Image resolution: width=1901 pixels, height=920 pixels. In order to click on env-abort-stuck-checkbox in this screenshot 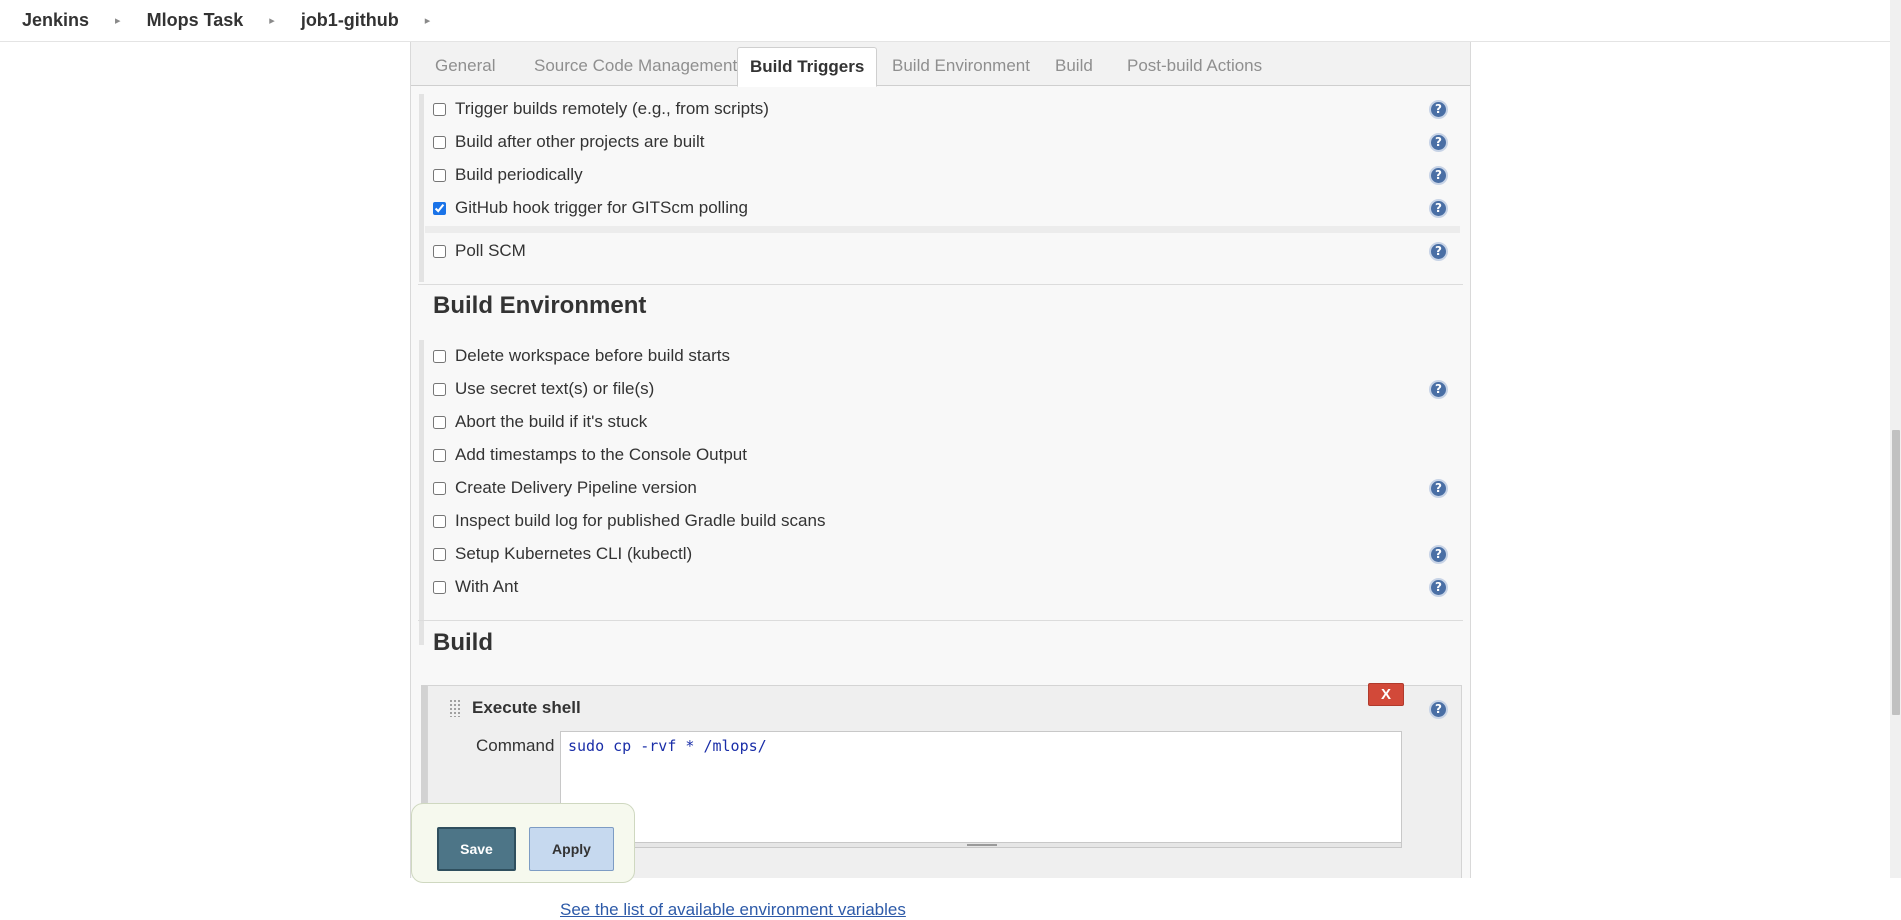, I will do `click(439, 422)`.